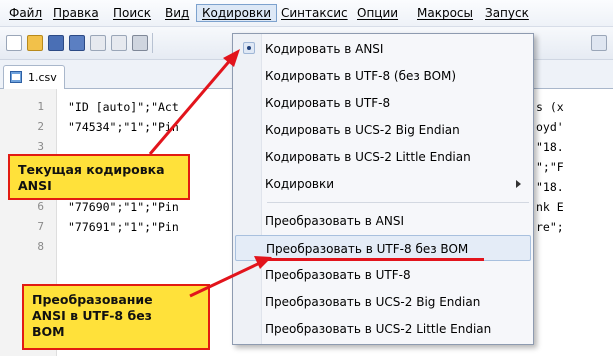 This screenshot has height=356, width=613. I want to click on menu-convert-ansi: Преобразовать в ANSI, so click(383, 221).